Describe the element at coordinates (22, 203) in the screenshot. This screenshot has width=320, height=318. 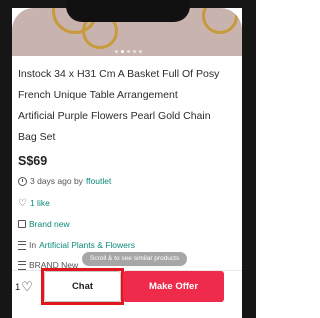
I see `heart-icon: ♡` at that location.